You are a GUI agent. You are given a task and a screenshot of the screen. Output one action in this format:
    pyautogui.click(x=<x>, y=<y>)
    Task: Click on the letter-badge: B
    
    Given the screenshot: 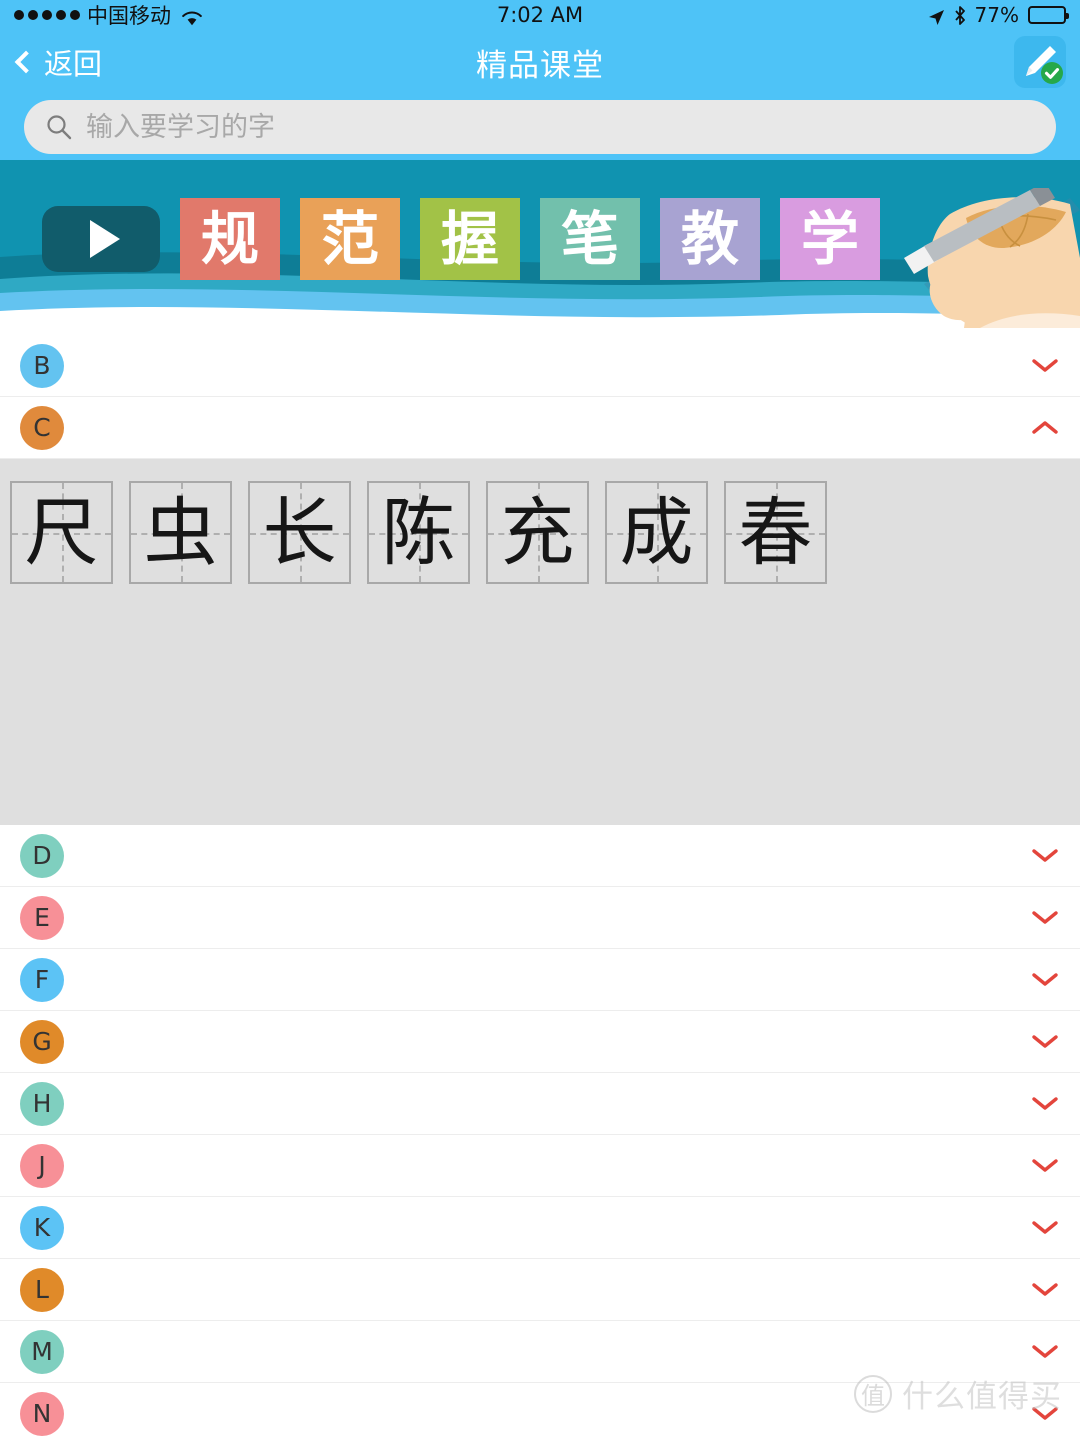 What is the action you would take?
    pyautogui.click(x=42, y=365)
    